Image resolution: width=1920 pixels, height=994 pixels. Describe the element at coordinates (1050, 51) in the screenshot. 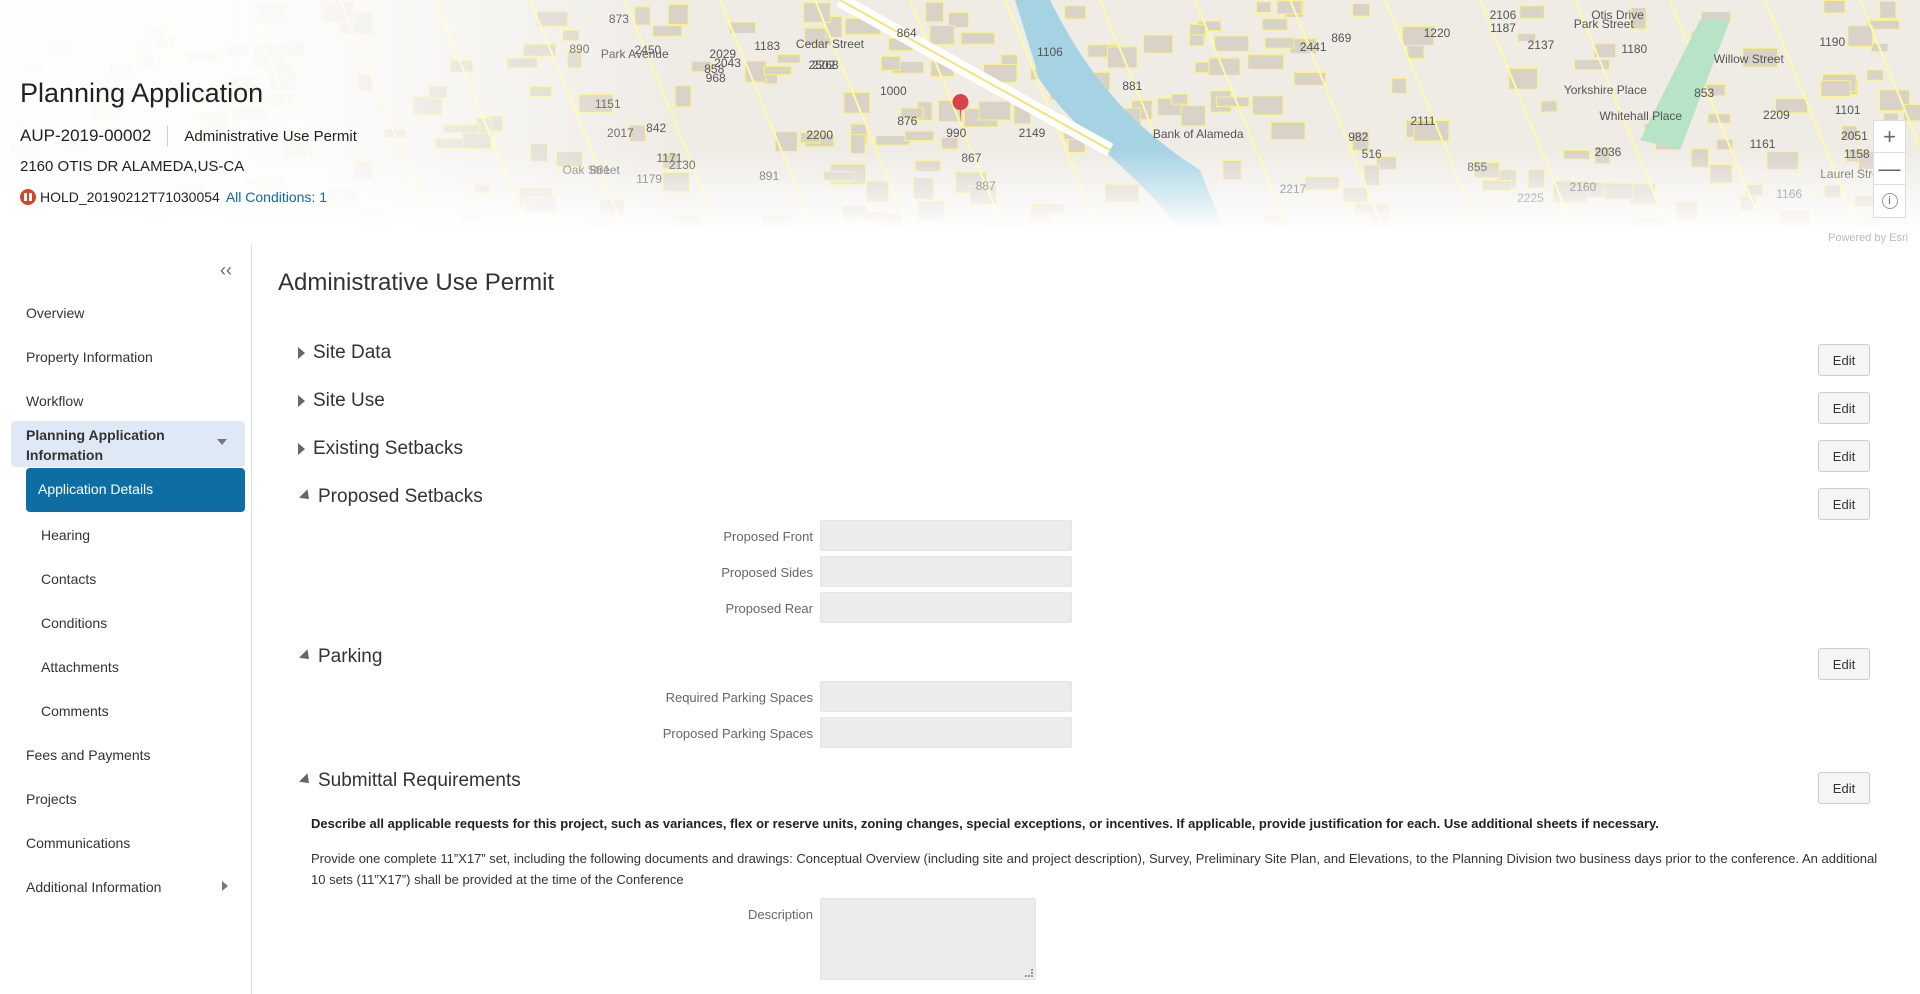

I see `map-label: 1106` at that location.